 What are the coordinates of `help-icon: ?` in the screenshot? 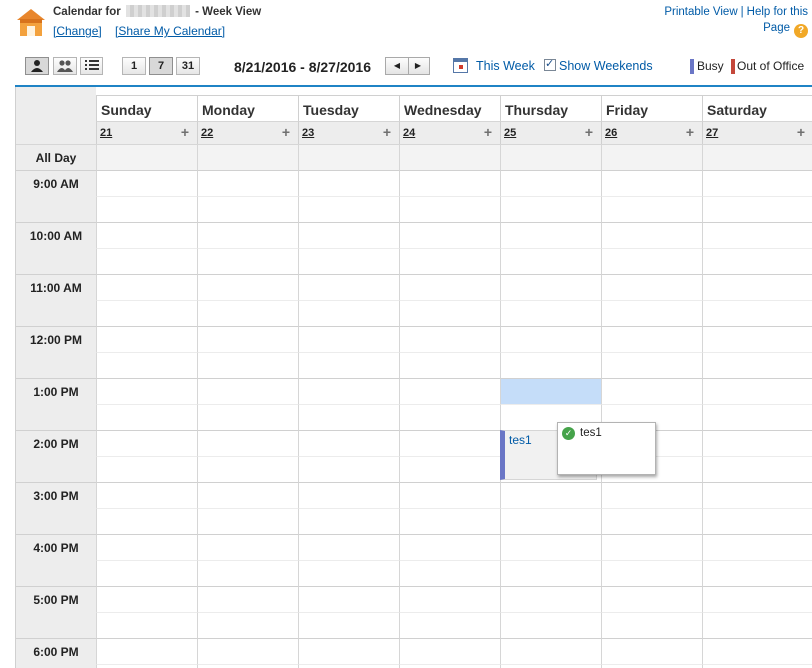 It's located at (801, 31).